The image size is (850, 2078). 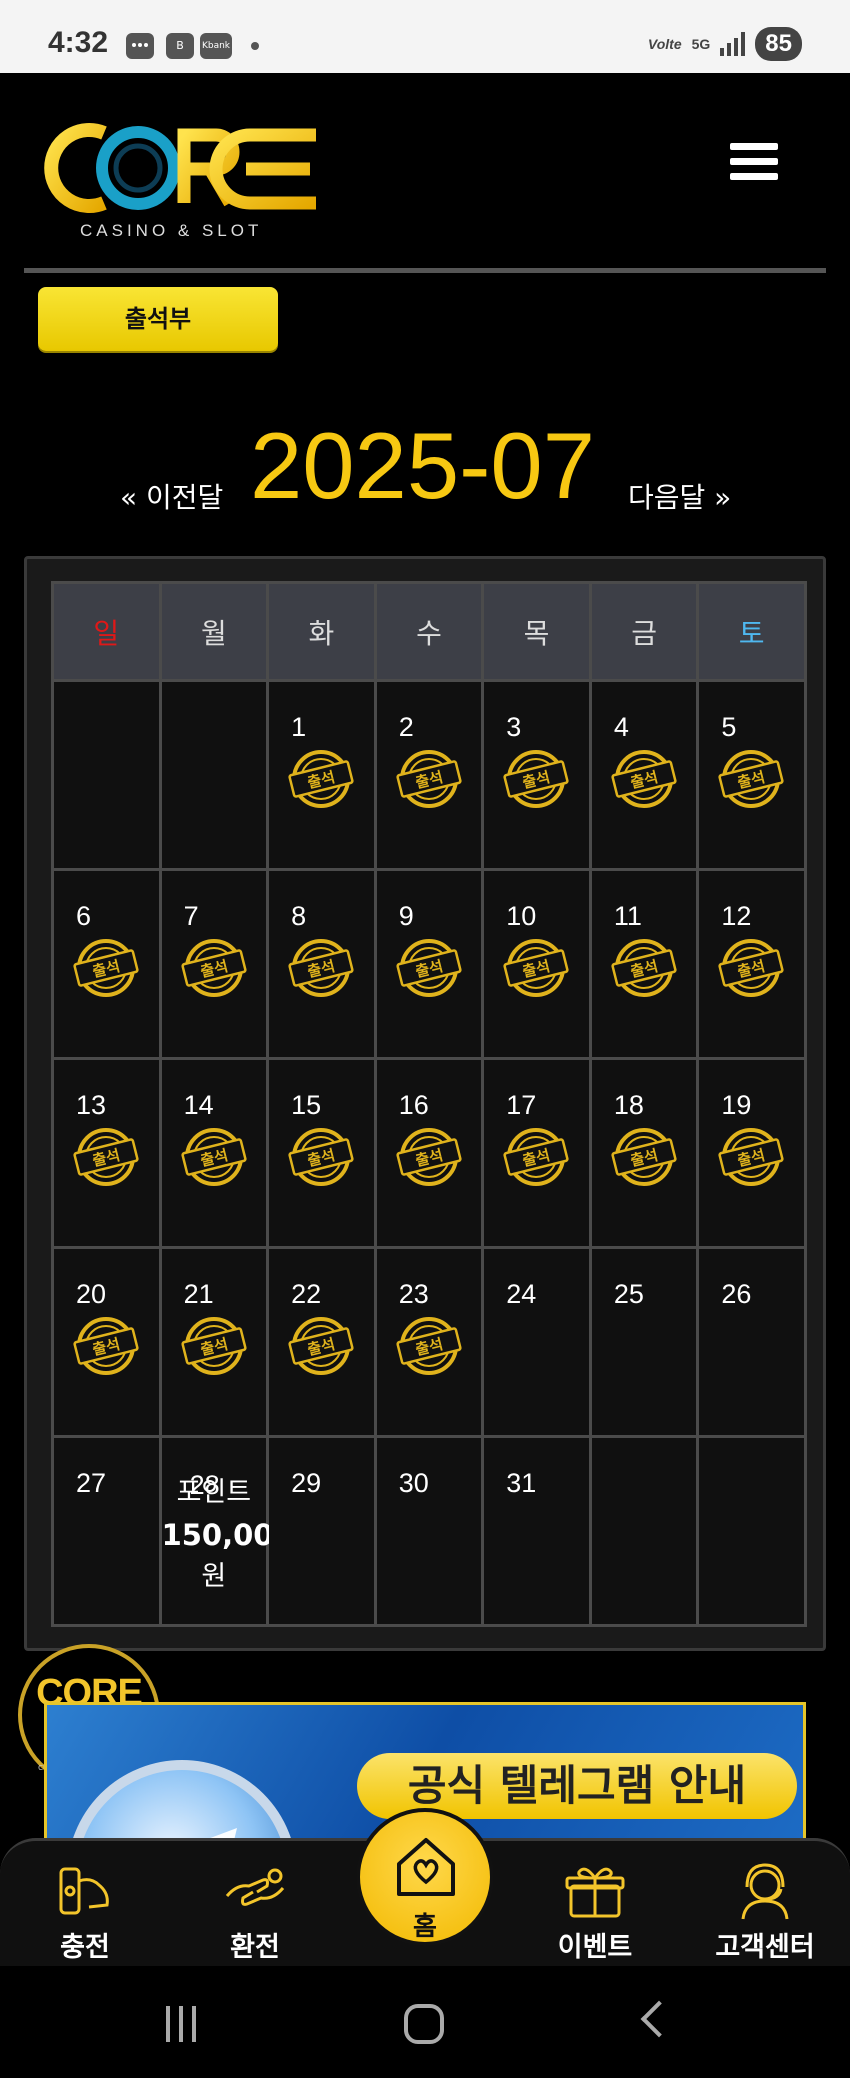 What do you see at coordinates (659, 2019) in the screenshot?
I see `system-back-icon` at bounding box center [659, 2019].